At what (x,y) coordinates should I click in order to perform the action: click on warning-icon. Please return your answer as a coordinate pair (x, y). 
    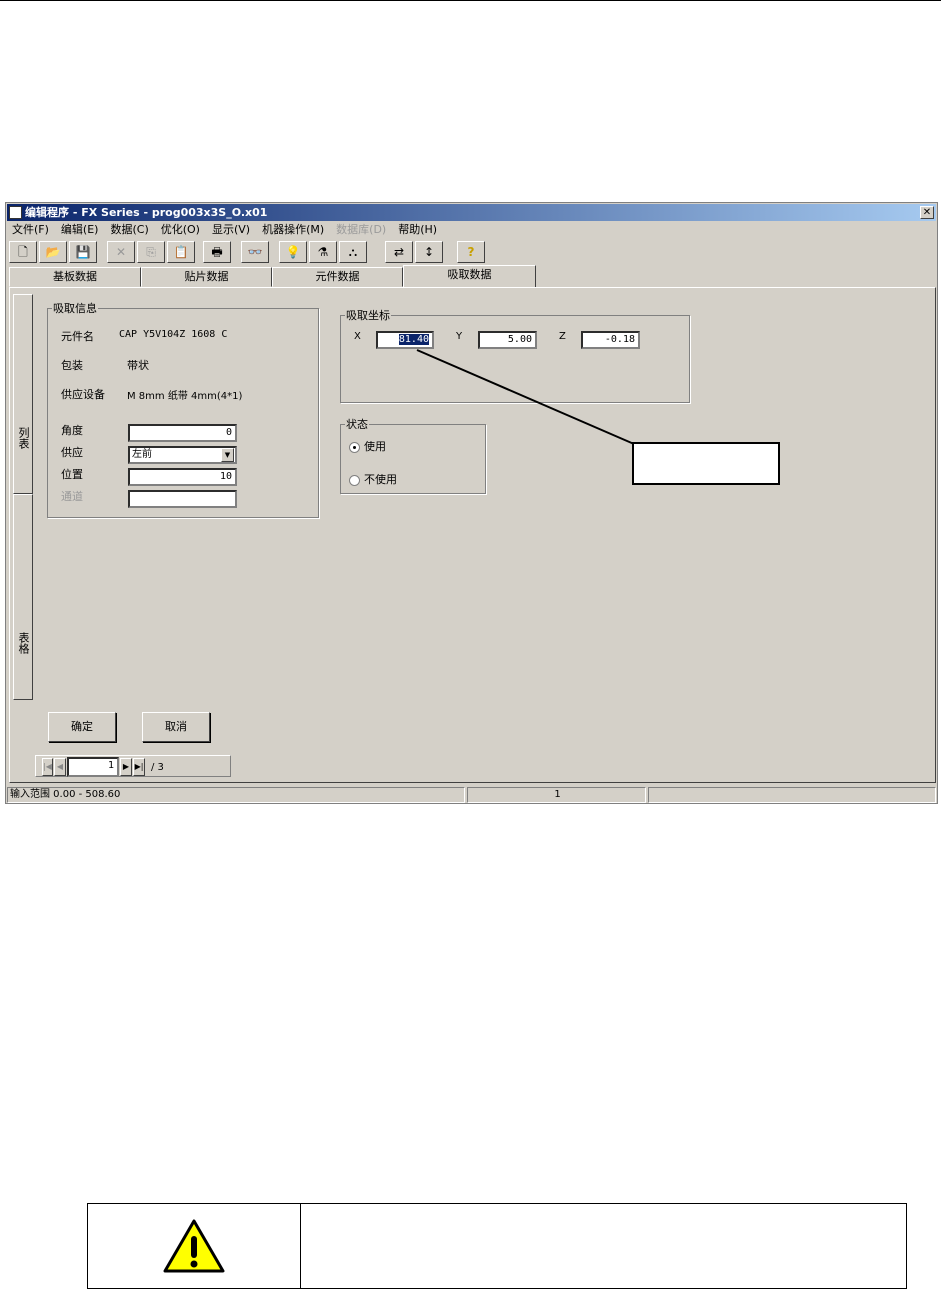
    Looking at the image, I should click on (194, 1246).